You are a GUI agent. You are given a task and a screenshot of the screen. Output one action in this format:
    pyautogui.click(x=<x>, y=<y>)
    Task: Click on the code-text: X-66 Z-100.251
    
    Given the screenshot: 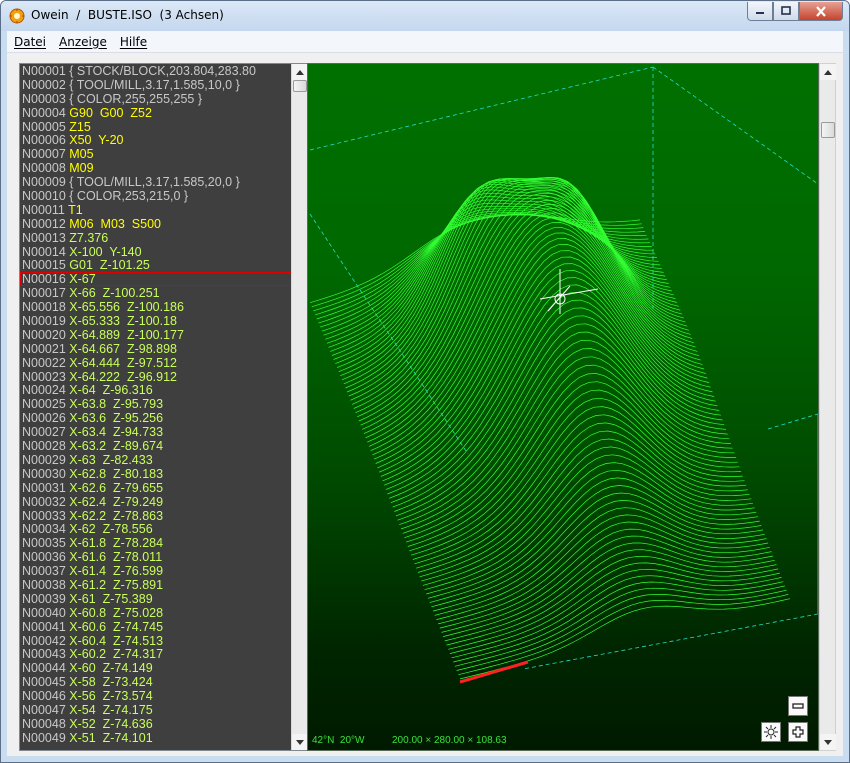 What is the action you would take?
    pyautogui.click(x=114, y=293)
    